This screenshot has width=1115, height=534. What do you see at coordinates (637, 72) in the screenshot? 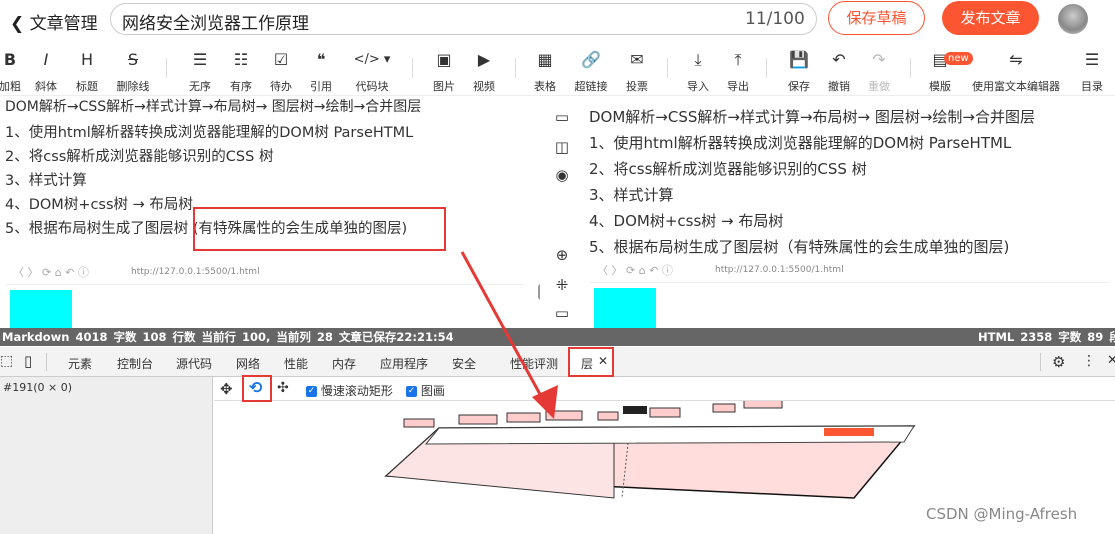
I see `vote-button: ✉ 投票` at bounding box center [637, 72].